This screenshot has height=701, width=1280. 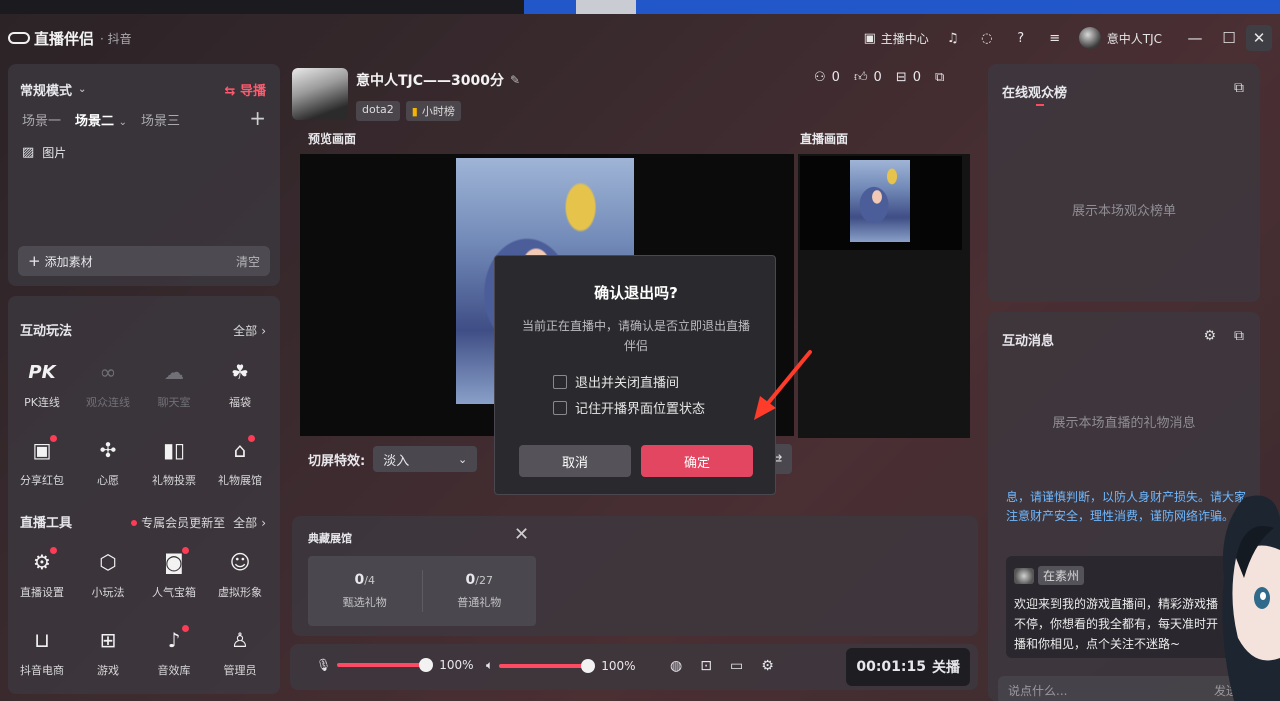 What do you see at coordinates (183, 523) in the screenshot?
I see `member-update-notice: 专属会员更新至` at bounding box center [183, 523].